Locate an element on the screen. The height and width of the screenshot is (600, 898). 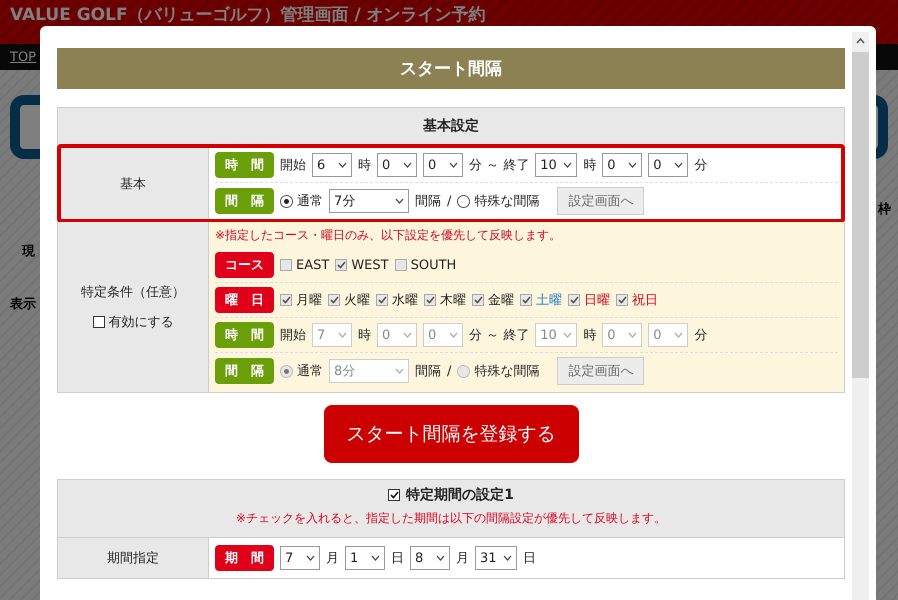
register-button: スタート間隔を登録する is located at coordinates (451, 434).